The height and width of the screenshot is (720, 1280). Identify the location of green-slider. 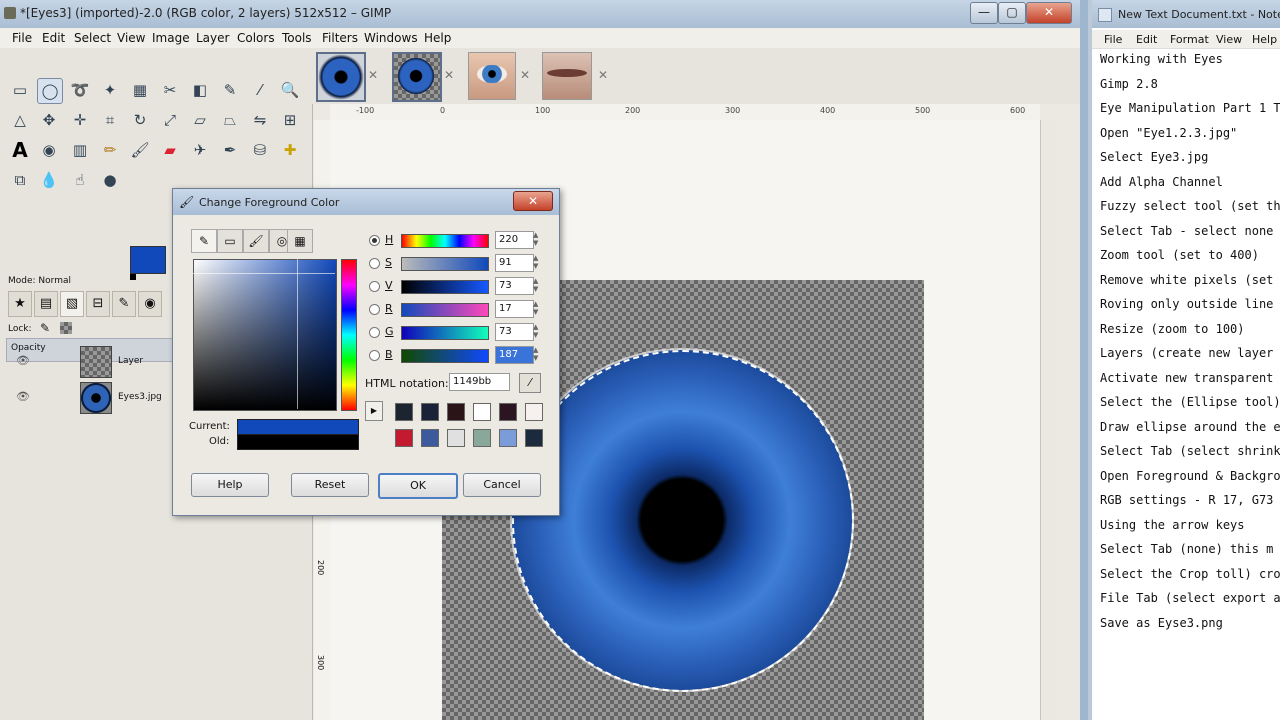
(445, 333).